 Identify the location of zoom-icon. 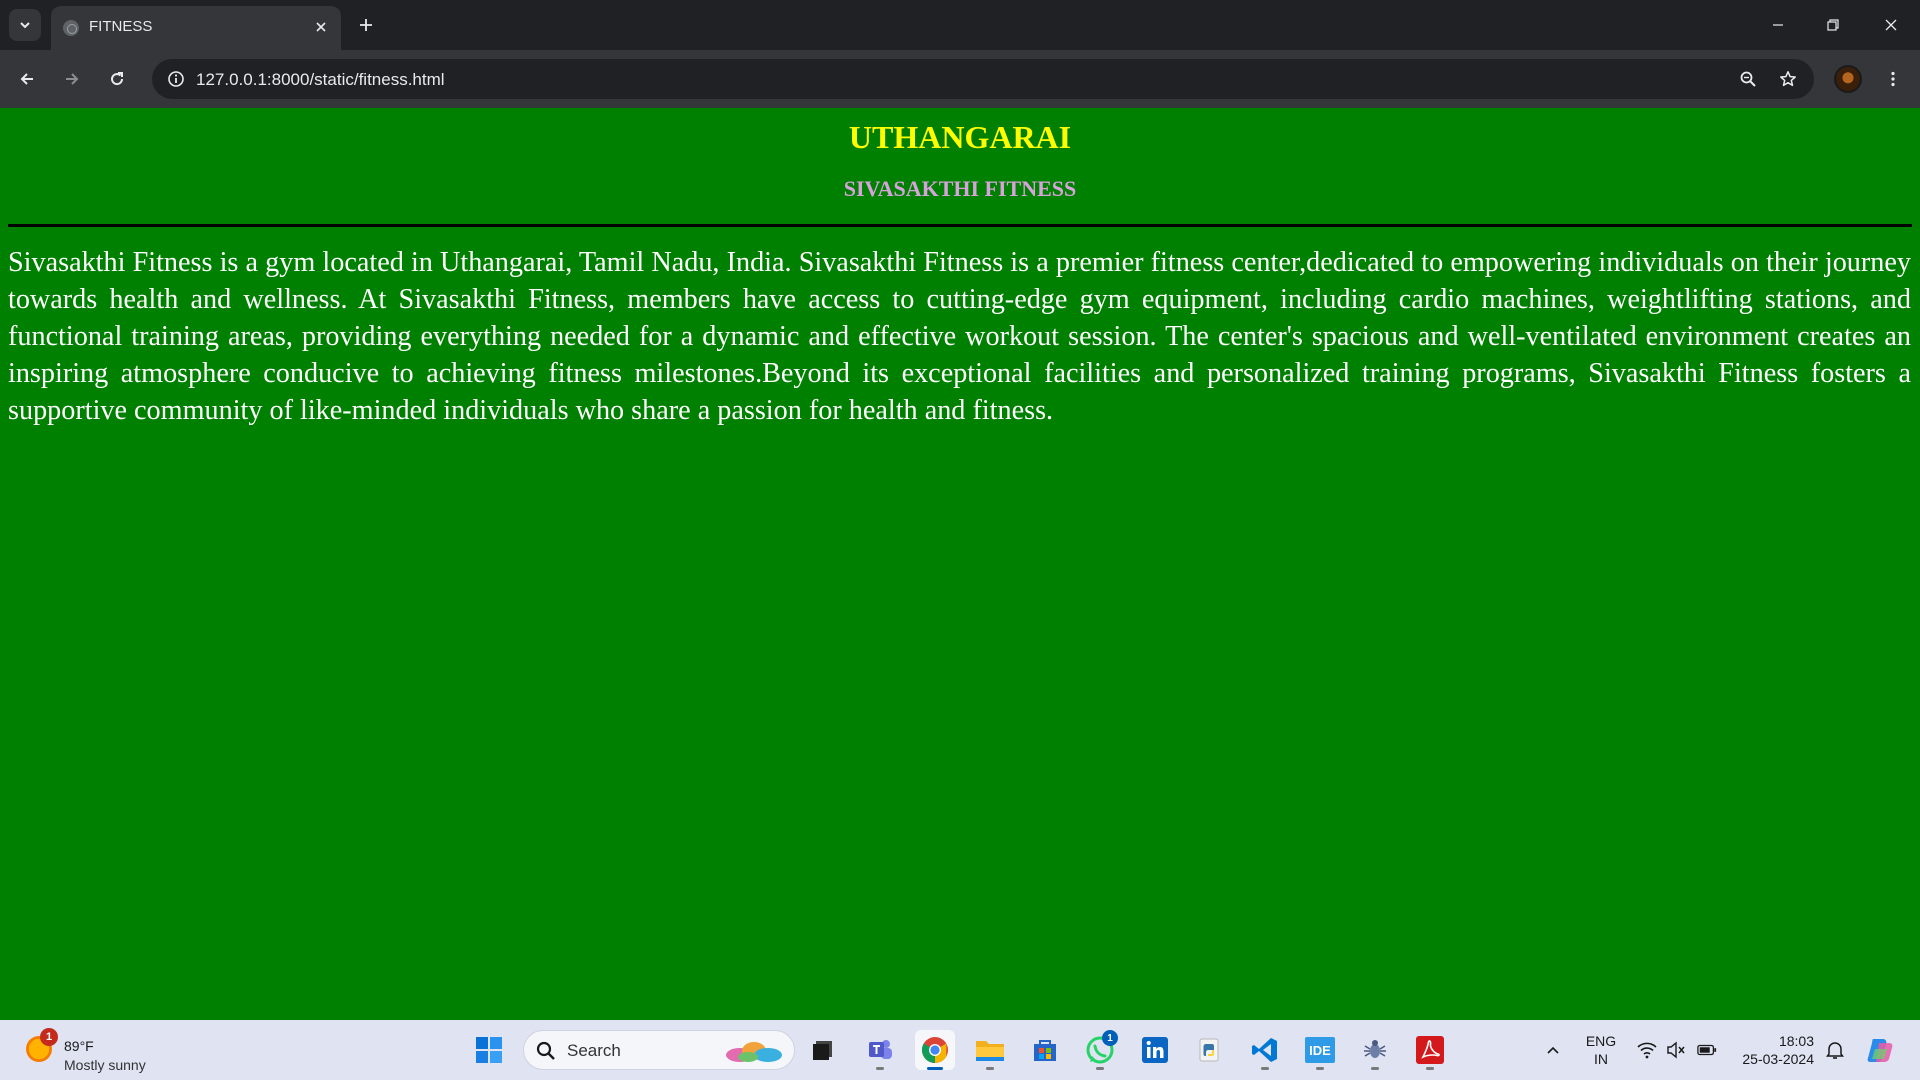
(1748, 79).